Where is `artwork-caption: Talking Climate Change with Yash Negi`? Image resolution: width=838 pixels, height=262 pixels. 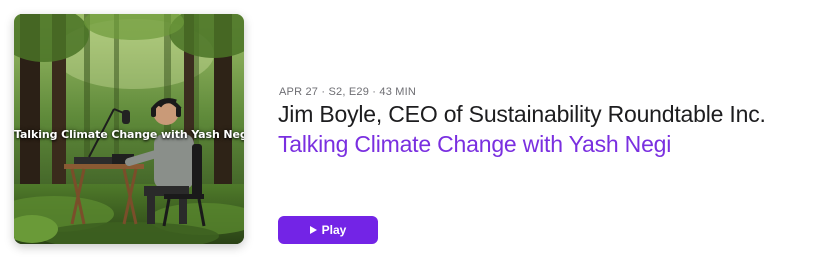 artwork-caption: Talking Climate Change with Yash Negi is located at coordinates (129, 134).